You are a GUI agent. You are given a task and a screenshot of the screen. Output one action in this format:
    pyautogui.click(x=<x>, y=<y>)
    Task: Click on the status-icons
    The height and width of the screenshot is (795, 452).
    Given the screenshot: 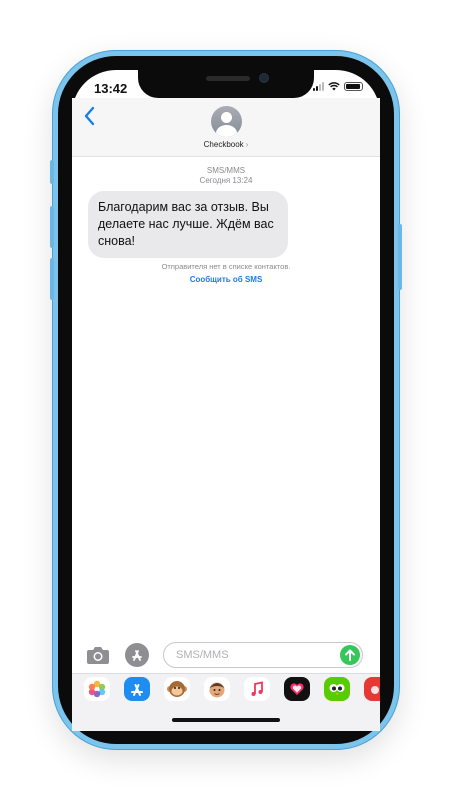 What is the action you would take?
    pyautogui.click(x=338, y=86)
    